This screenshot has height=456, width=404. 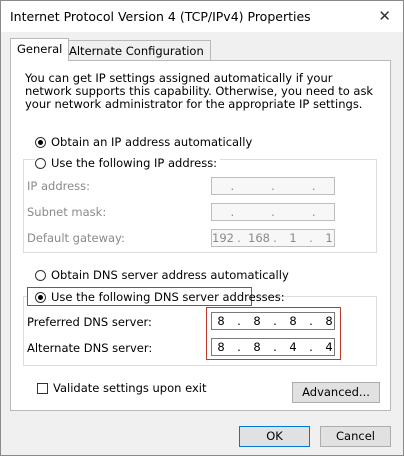 What do you see at coordinates (67, 212) in the screenshot?
I see `subnet-mask-label: Subnet mask:` at bounding box center [67, 212].